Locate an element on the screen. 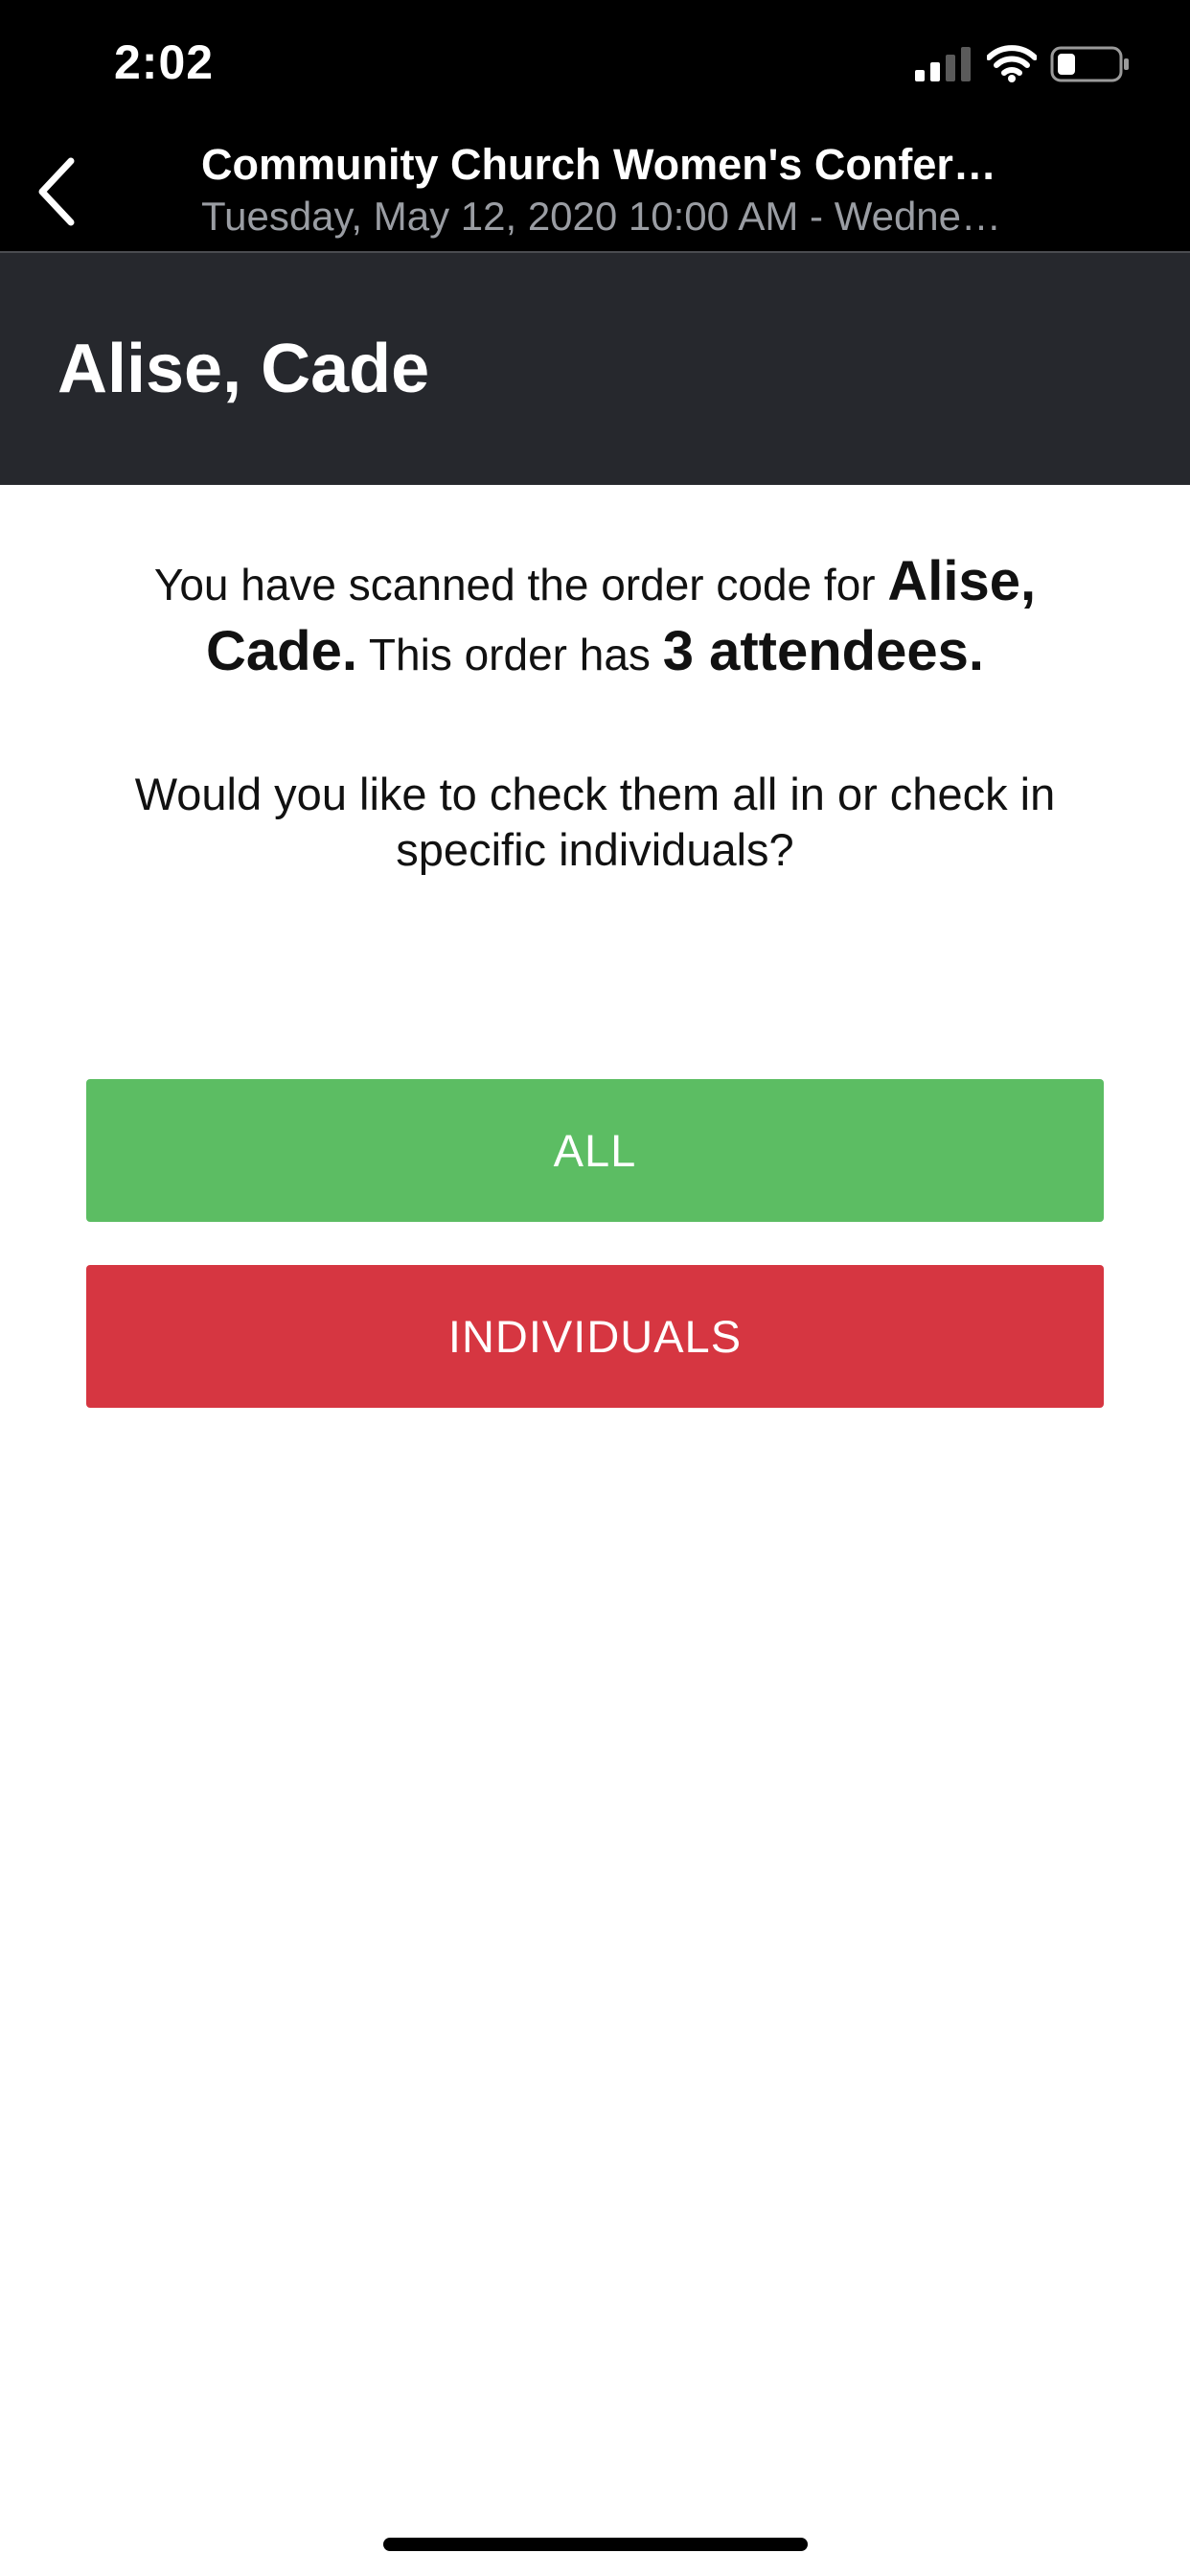  event-title: Community Church Women's Conference is located at coordinates (604, 164).